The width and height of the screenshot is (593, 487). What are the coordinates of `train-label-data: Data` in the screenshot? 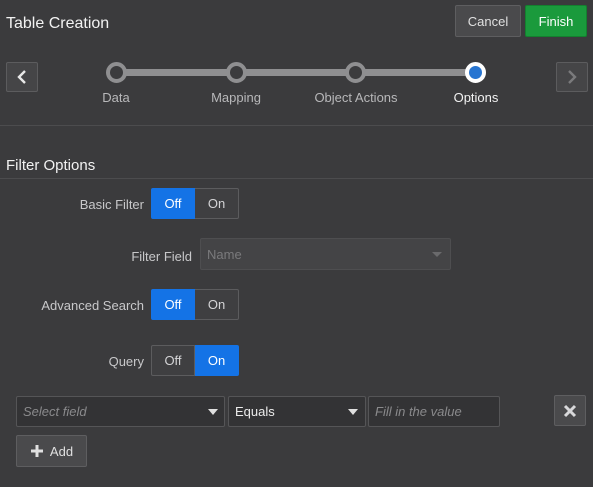 It's located at (116, 97).